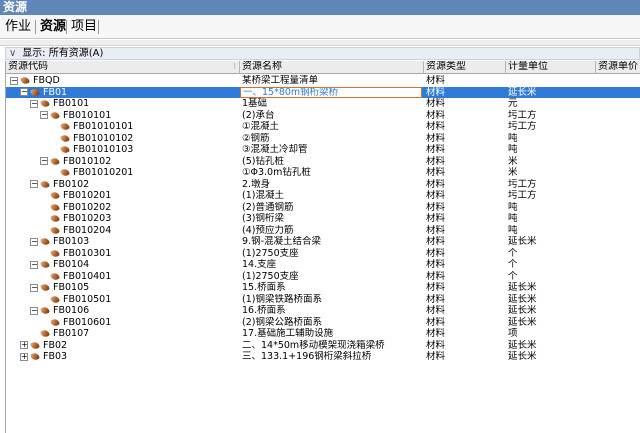  I want to click on table-row: FB010202 (2)普通钢筋 材料 吨, so click(323, 208).